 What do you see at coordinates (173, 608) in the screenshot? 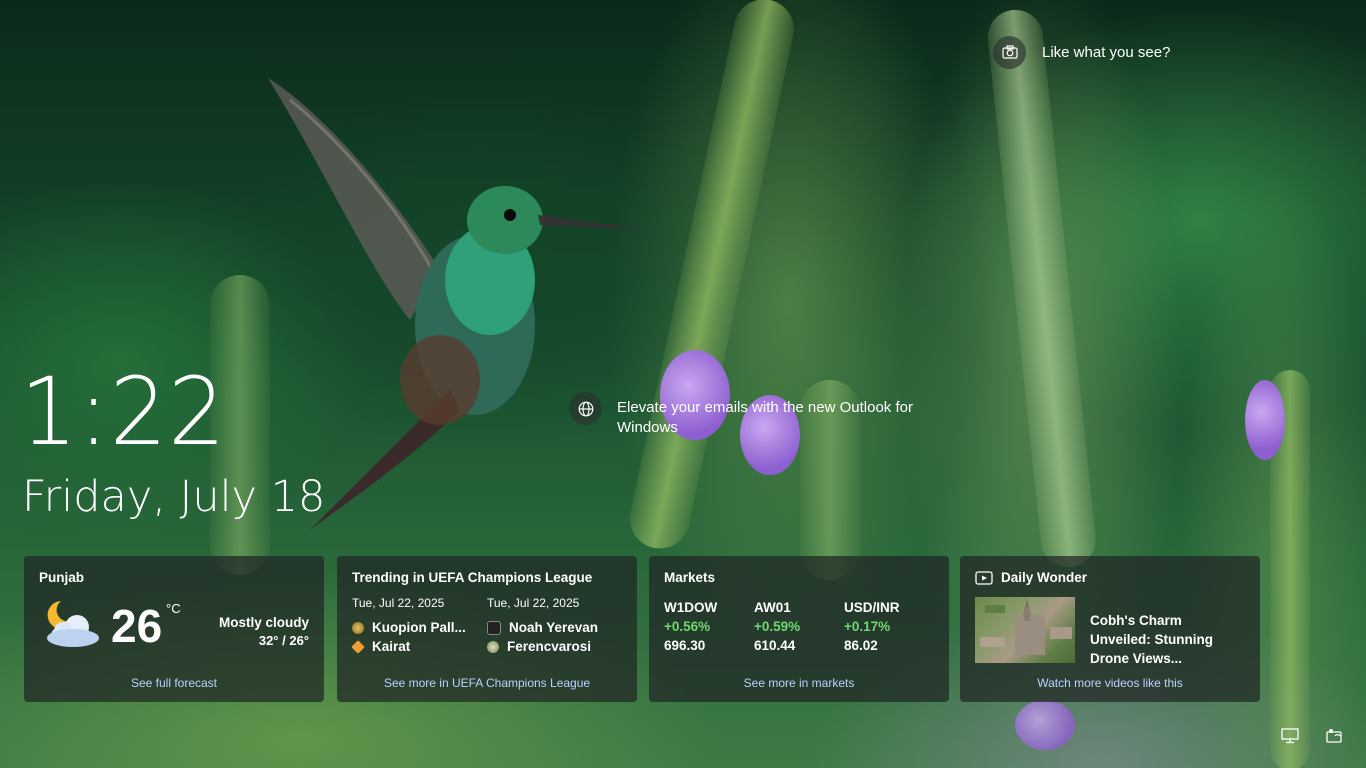
I see `weather-unit: °C` at bounding box center [173, 608].